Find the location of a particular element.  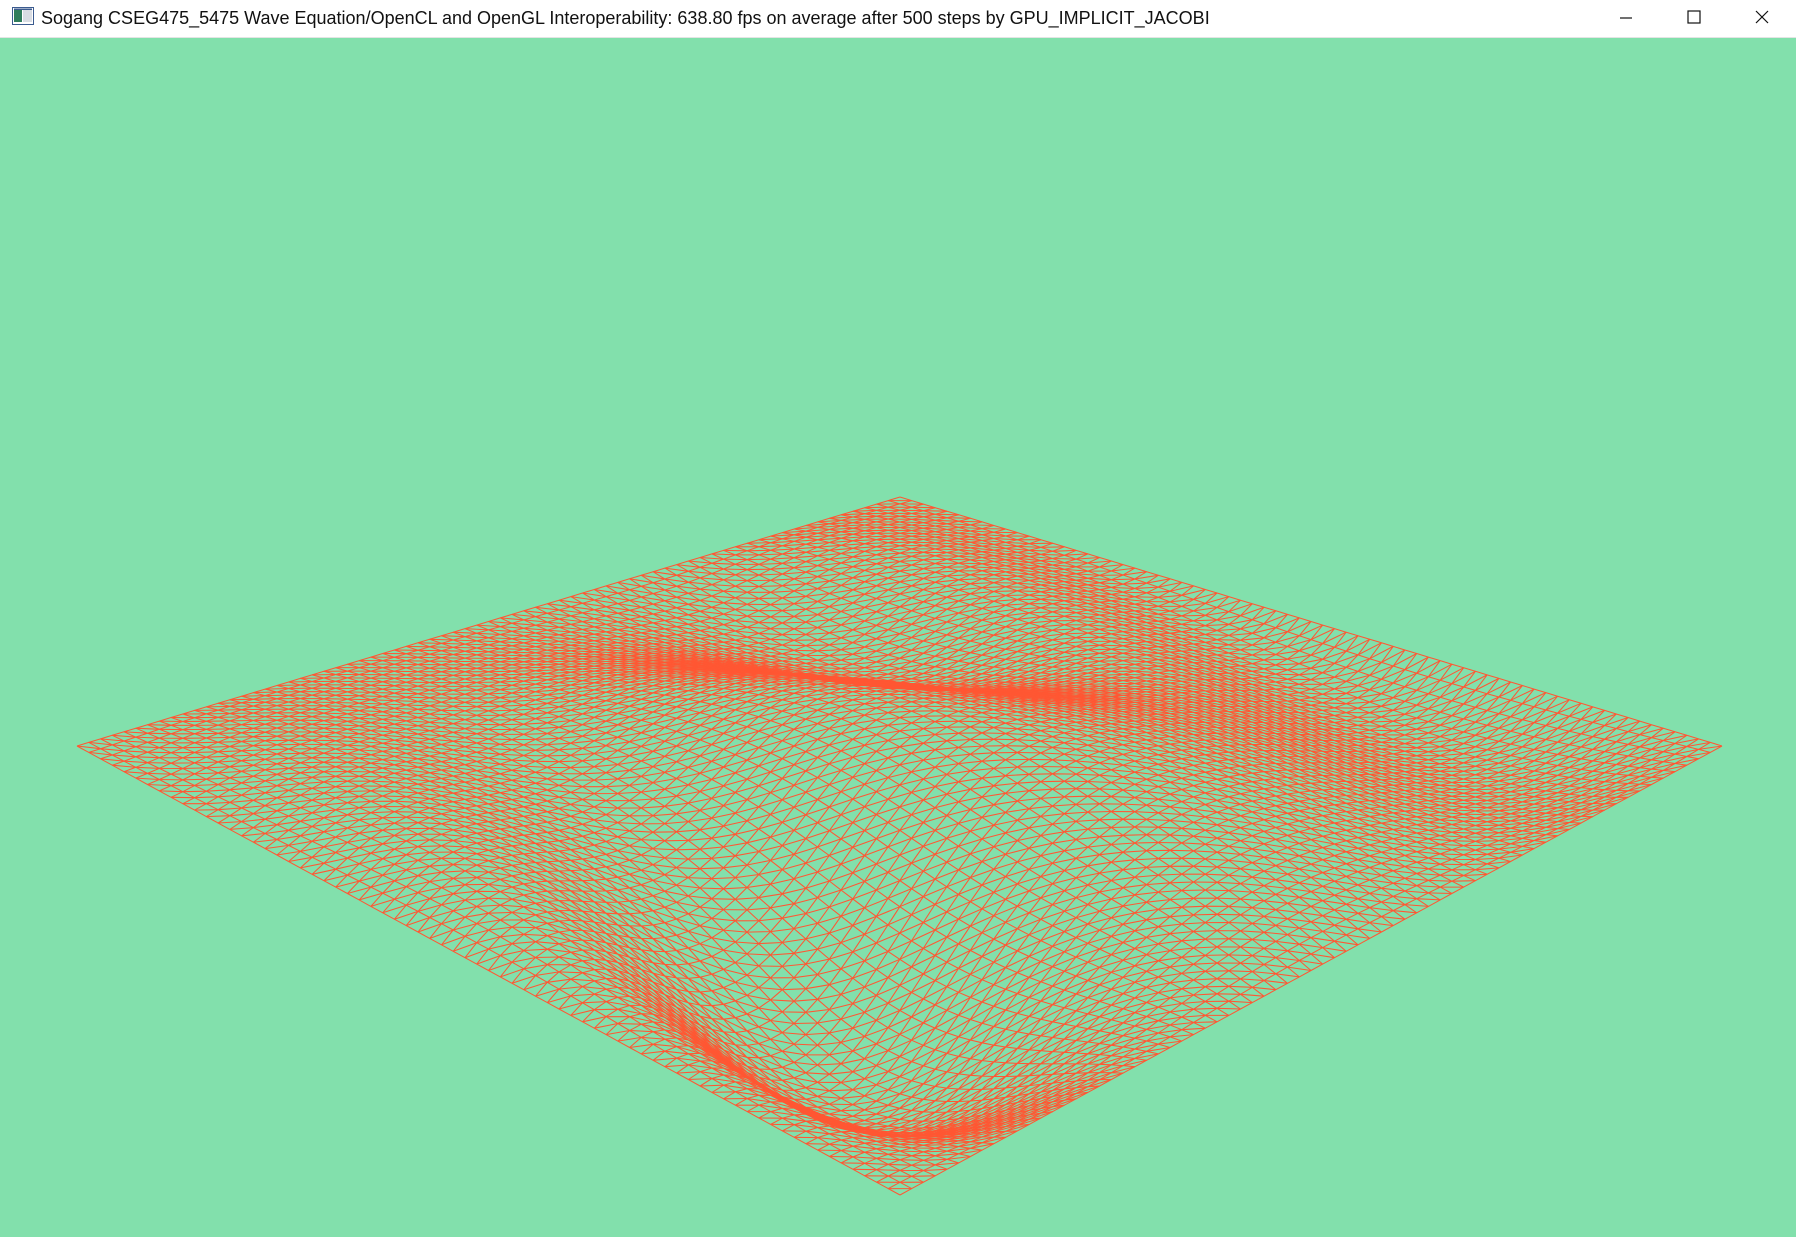

minimize-button is located at coordinates (1626, 17).